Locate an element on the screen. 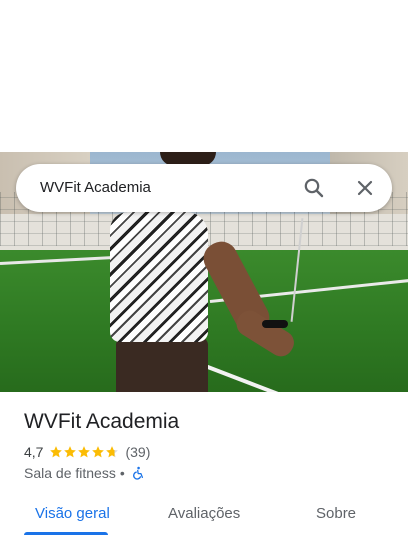  search-icon is located at coordinates (314, 188).